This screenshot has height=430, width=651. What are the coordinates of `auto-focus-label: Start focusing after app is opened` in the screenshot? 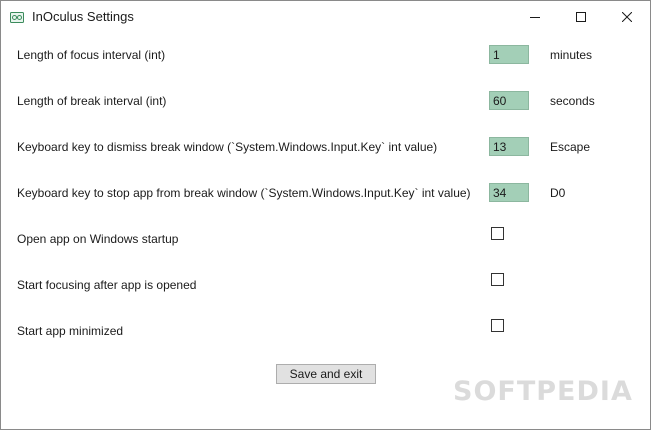 It's located at (107, 285).